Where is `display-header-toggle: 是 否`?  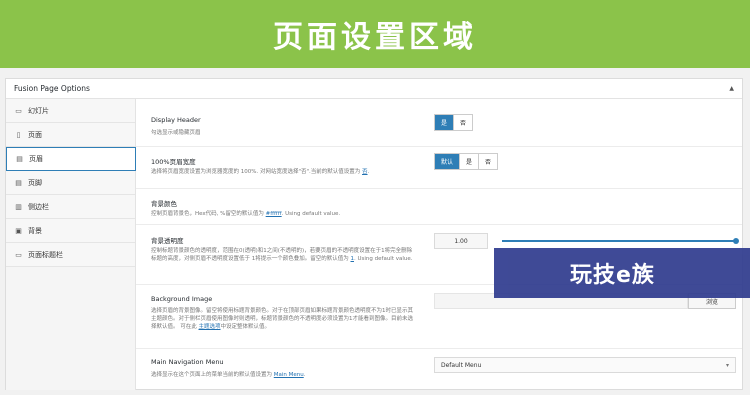 display-header-toggle: 是 否 is located at coordinates (454, 122).